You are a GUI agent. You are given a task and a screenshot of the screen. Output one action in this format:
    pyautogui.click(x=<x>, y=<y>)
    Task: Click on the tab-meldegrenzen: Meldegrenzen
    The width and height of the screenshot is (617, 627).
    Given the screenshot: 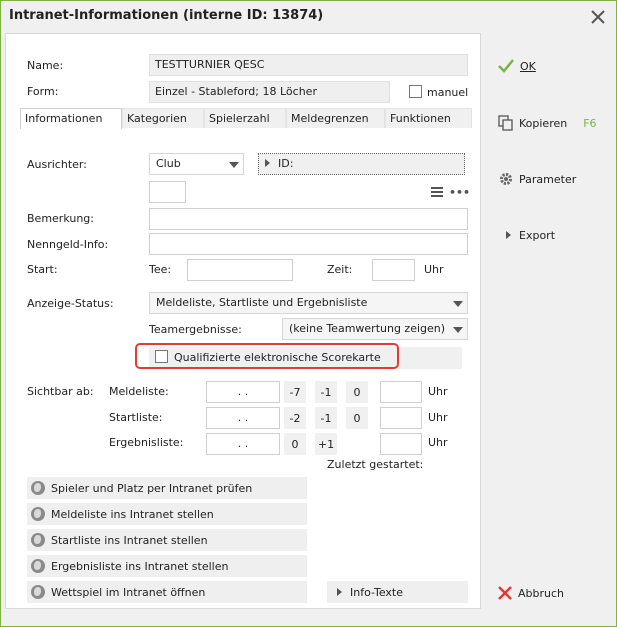 What is the action you would take?
    pyautogui.click(x=335, y=118)
    